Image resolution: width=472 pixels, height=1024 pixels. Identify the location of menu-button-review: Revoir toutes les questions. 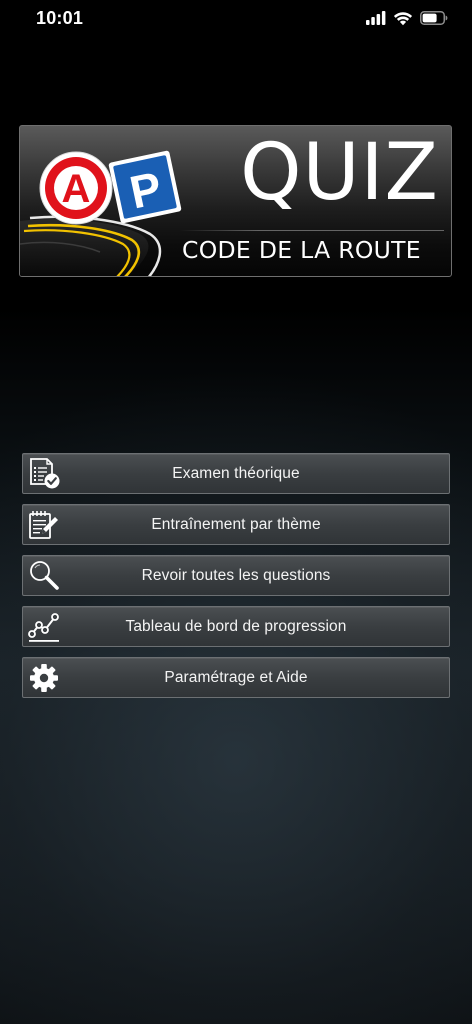
(236, 575).